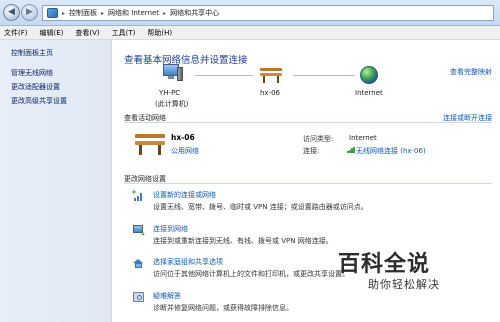 The width and height of the screenshot is (500, 322). What do you see at coordinates (404, 284) in the screenshot?
I see `watermark-subtitle: 助你轻松解决` at bounding box center [404, 284].